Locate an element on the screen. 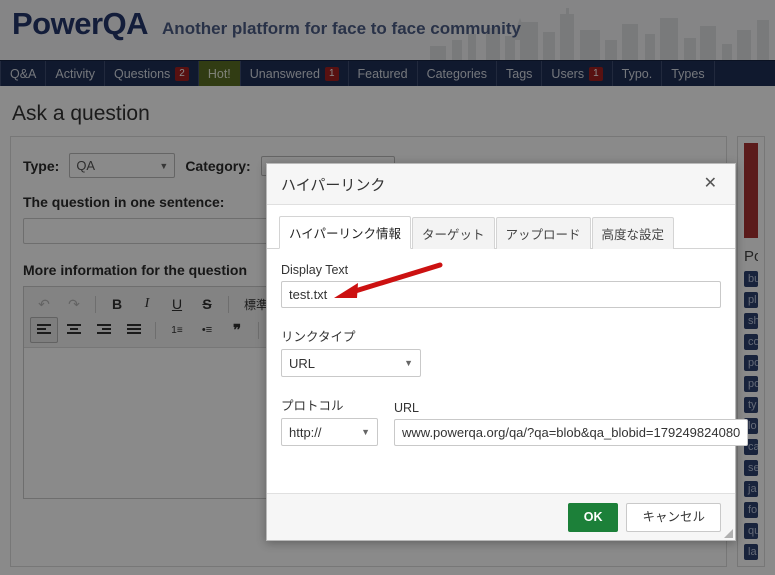  dialog-title-bar: ハイパーリンク ✕ is located at coordinates (501, 184).